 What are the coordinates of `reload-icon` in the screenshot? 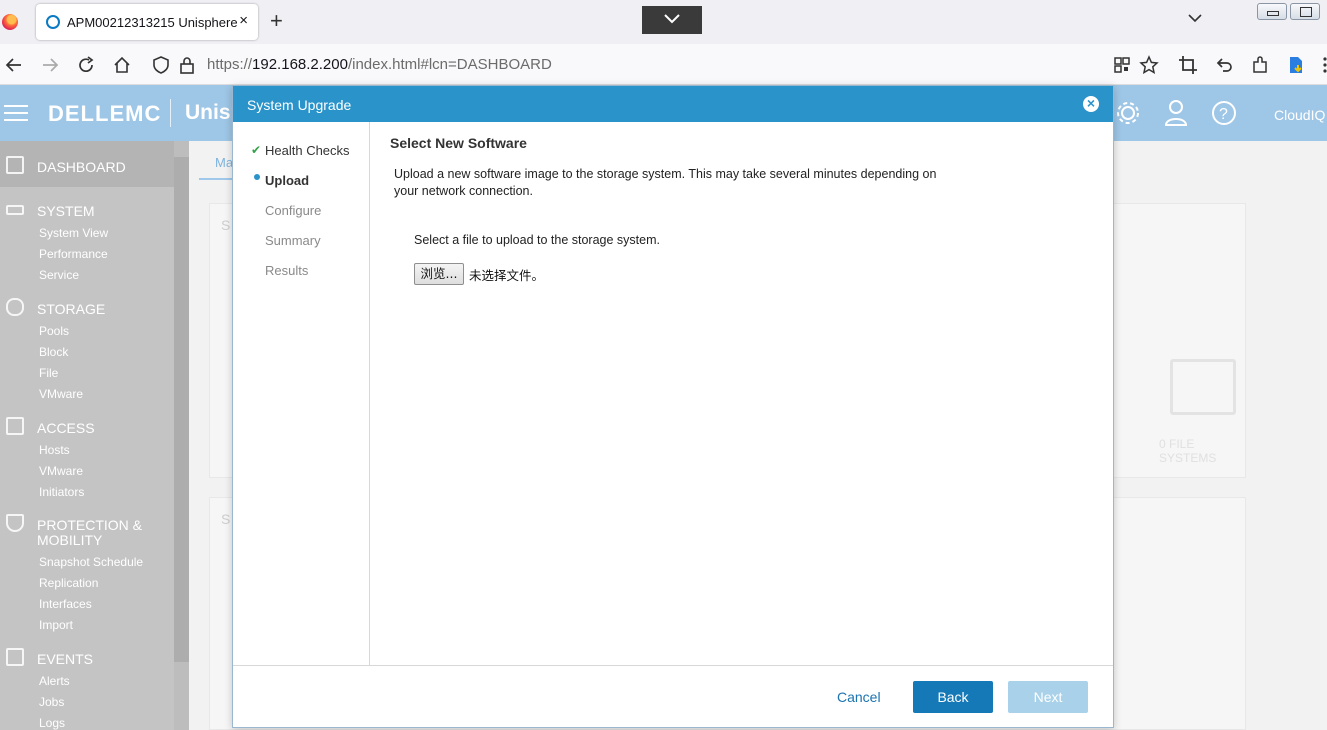 It's located at (86, 65).